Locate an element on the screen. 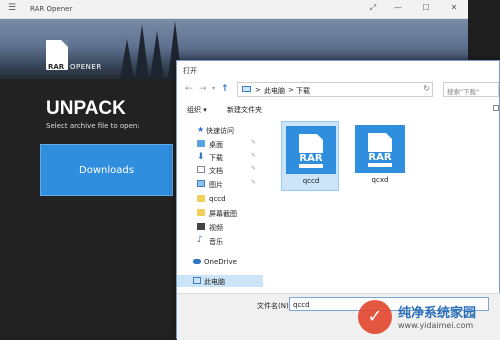 Image resolution: width=500 pixels, height=340 pixels. downloads-button: Downloads is located at coordinates (106, 170).